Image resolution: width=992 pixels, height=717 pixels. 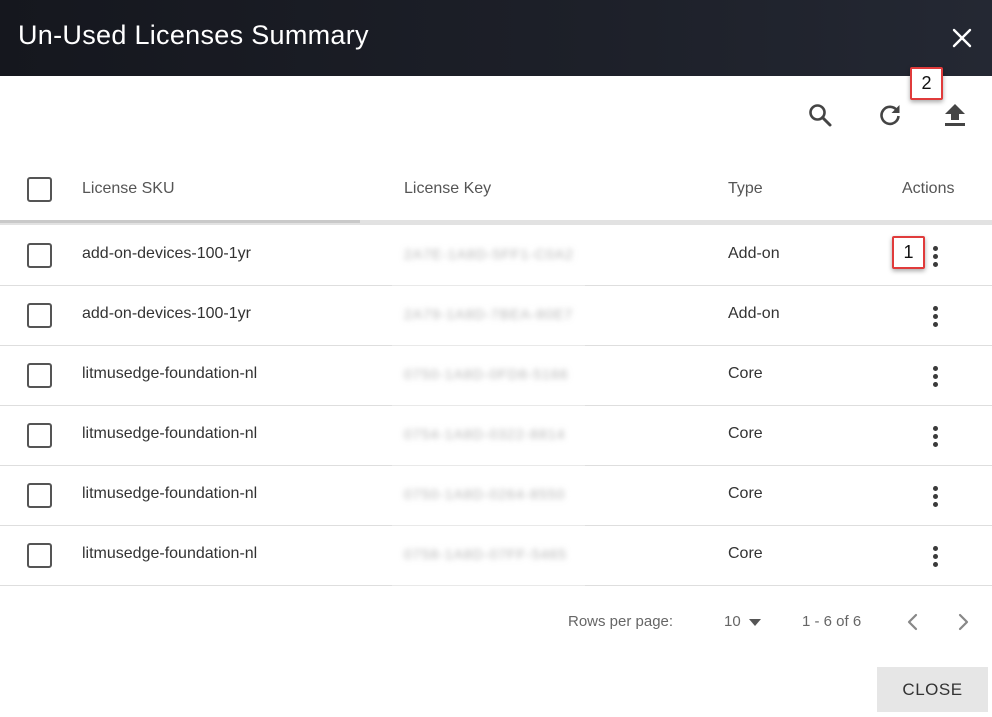 What do you see at coordinates (932, 689) in the screenshot?
I see `close-button: CLOSE` at bounding box center [932, 689].